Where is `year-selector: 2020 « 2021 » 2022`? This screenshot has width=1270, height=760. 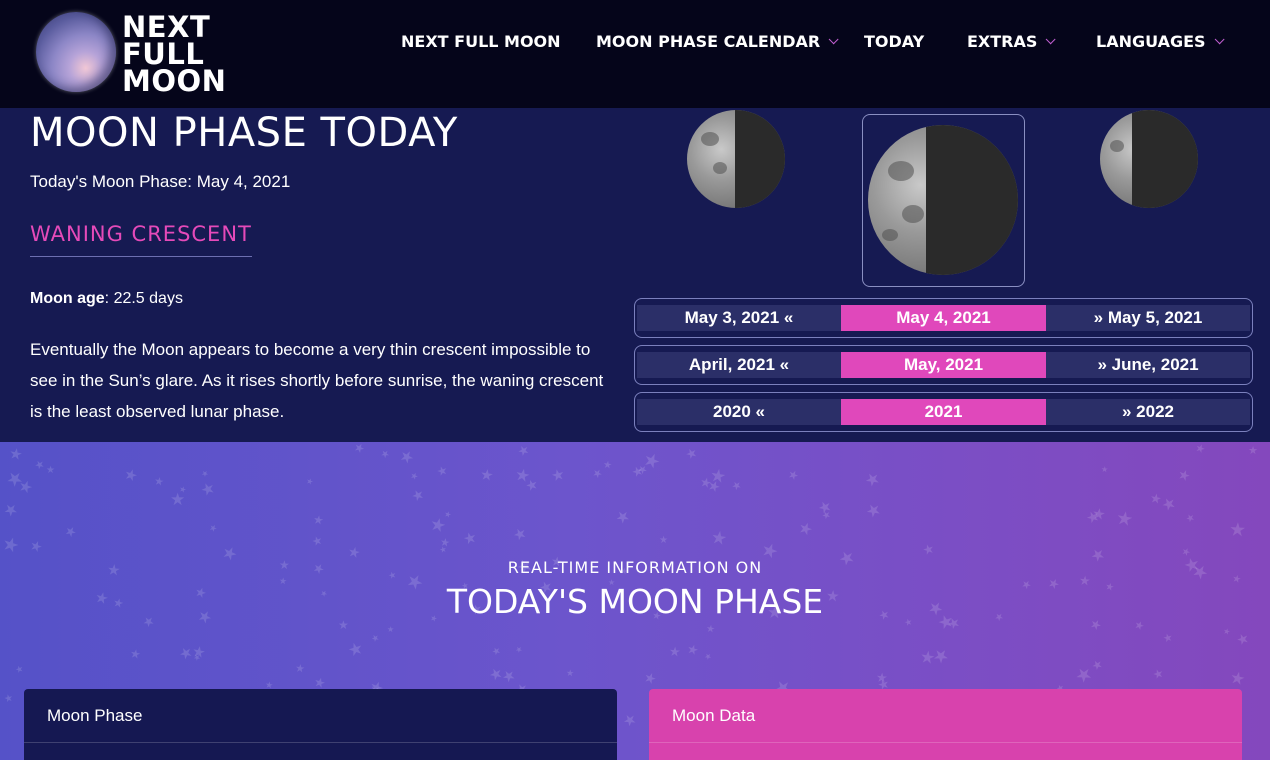
year-selector: 2020 « 2021 » 2022 is located at coordinates (943, 412).